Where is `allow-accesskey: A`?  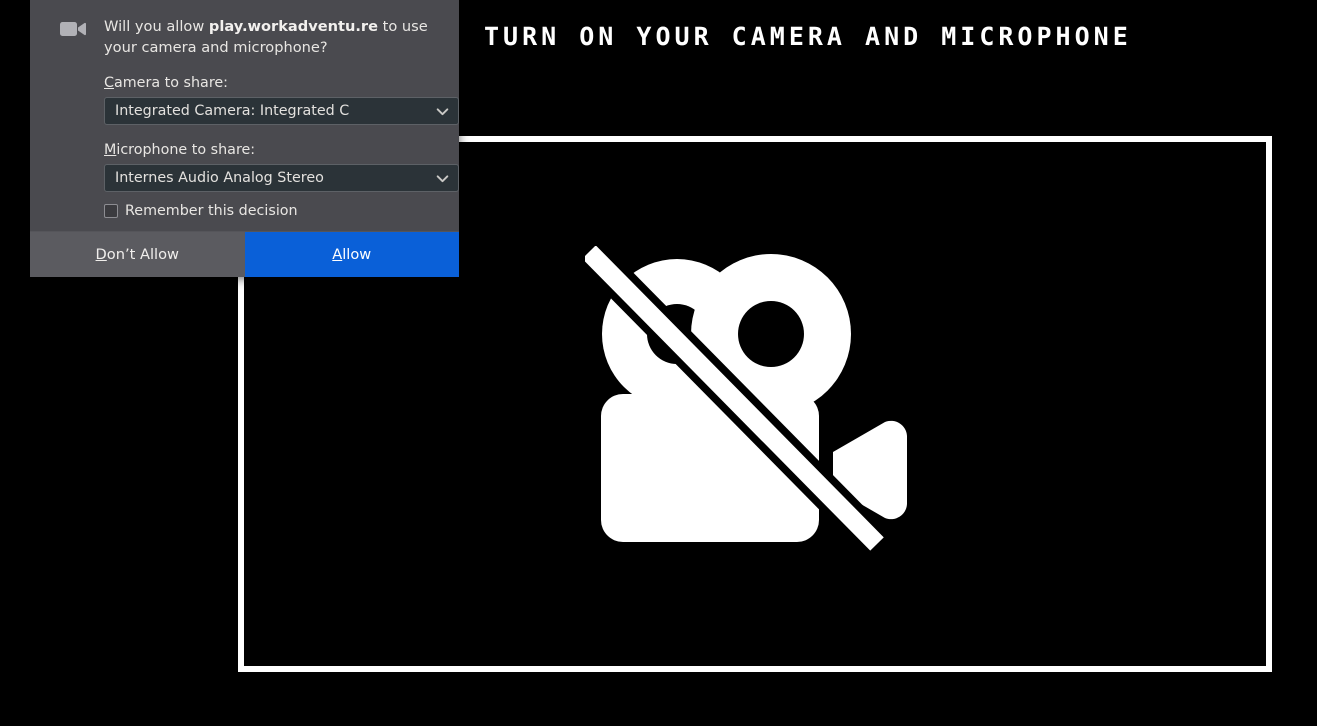 allow-accesskey: A is located at coordinates (337, 254).